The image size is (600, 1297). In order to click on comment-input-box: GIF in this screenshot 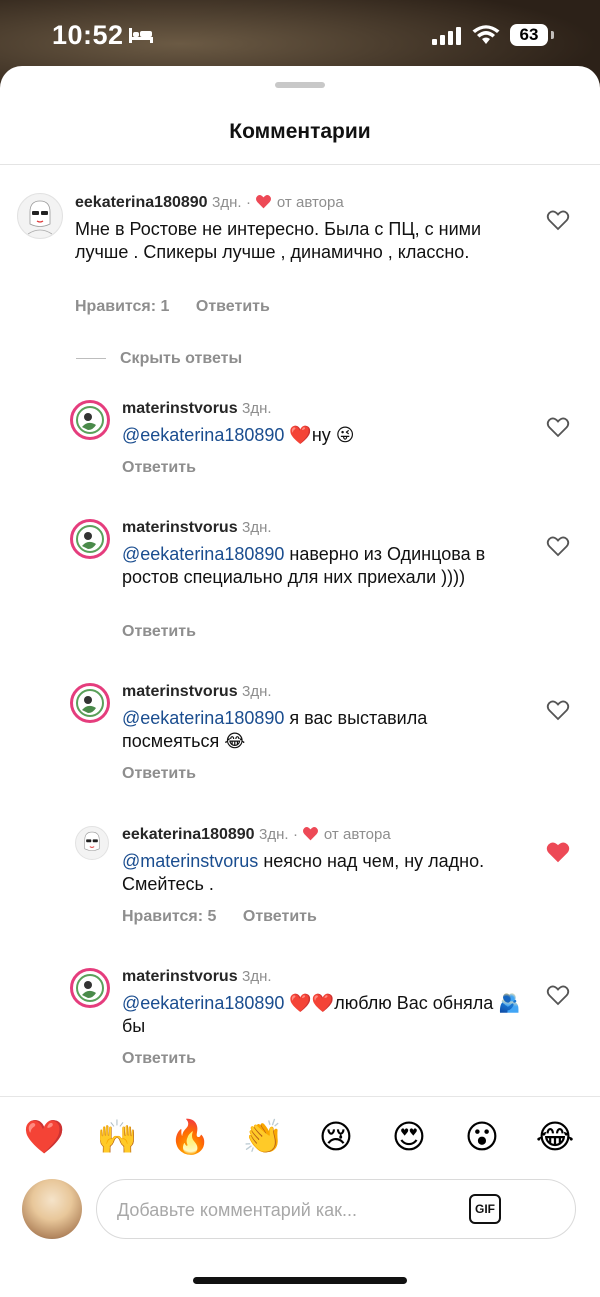, I will do `click(336, 1209)`.